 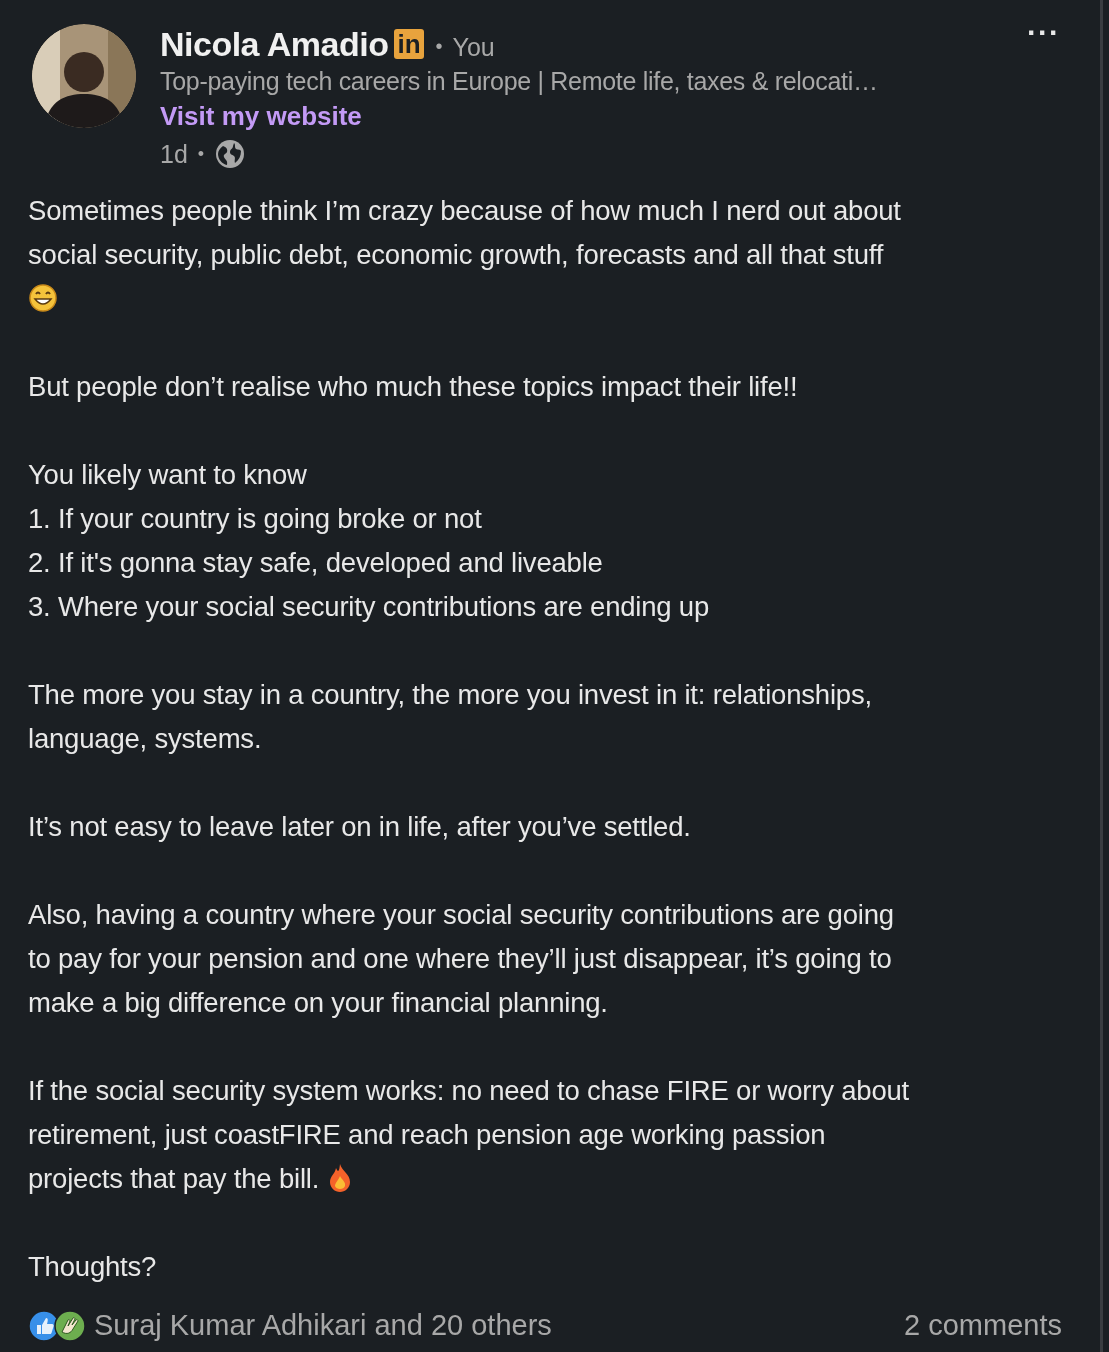 I want to click on post-paragraph: Also, having a country where your social security contributions are going to pay for your pension and one where they’ll just disappear, it’s going to make a big difference on your financial planning., so click(x=461, y=959).